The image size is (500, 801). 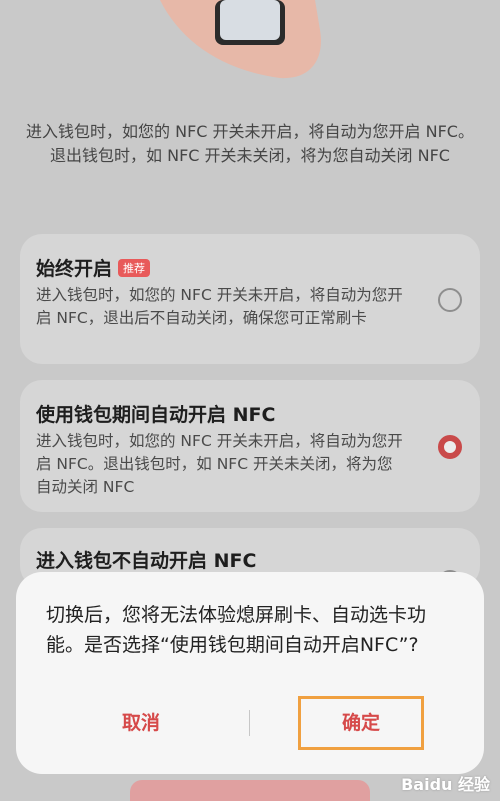 I want to click on option-title: 始终开启 推荐, so click(x=93, y=267).